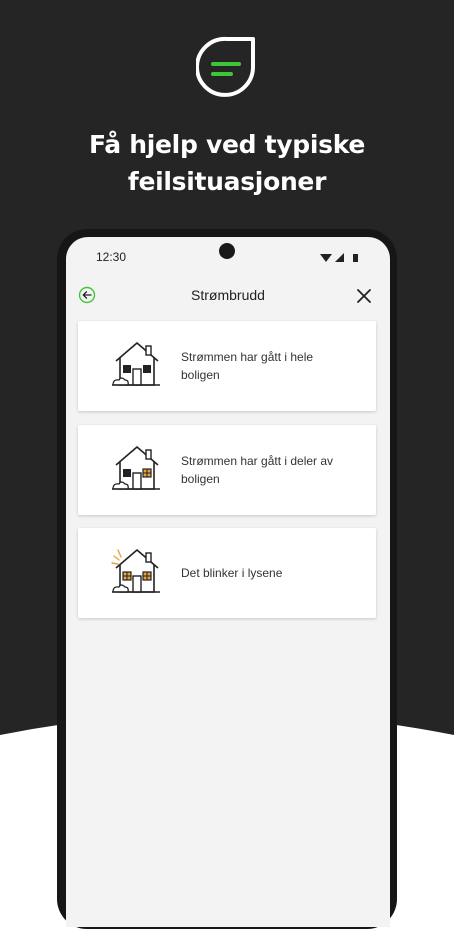  What do you see at coordinates (326, 258) in the screenshot?
I see `wifi-icon` at bounding box center [326, 258].